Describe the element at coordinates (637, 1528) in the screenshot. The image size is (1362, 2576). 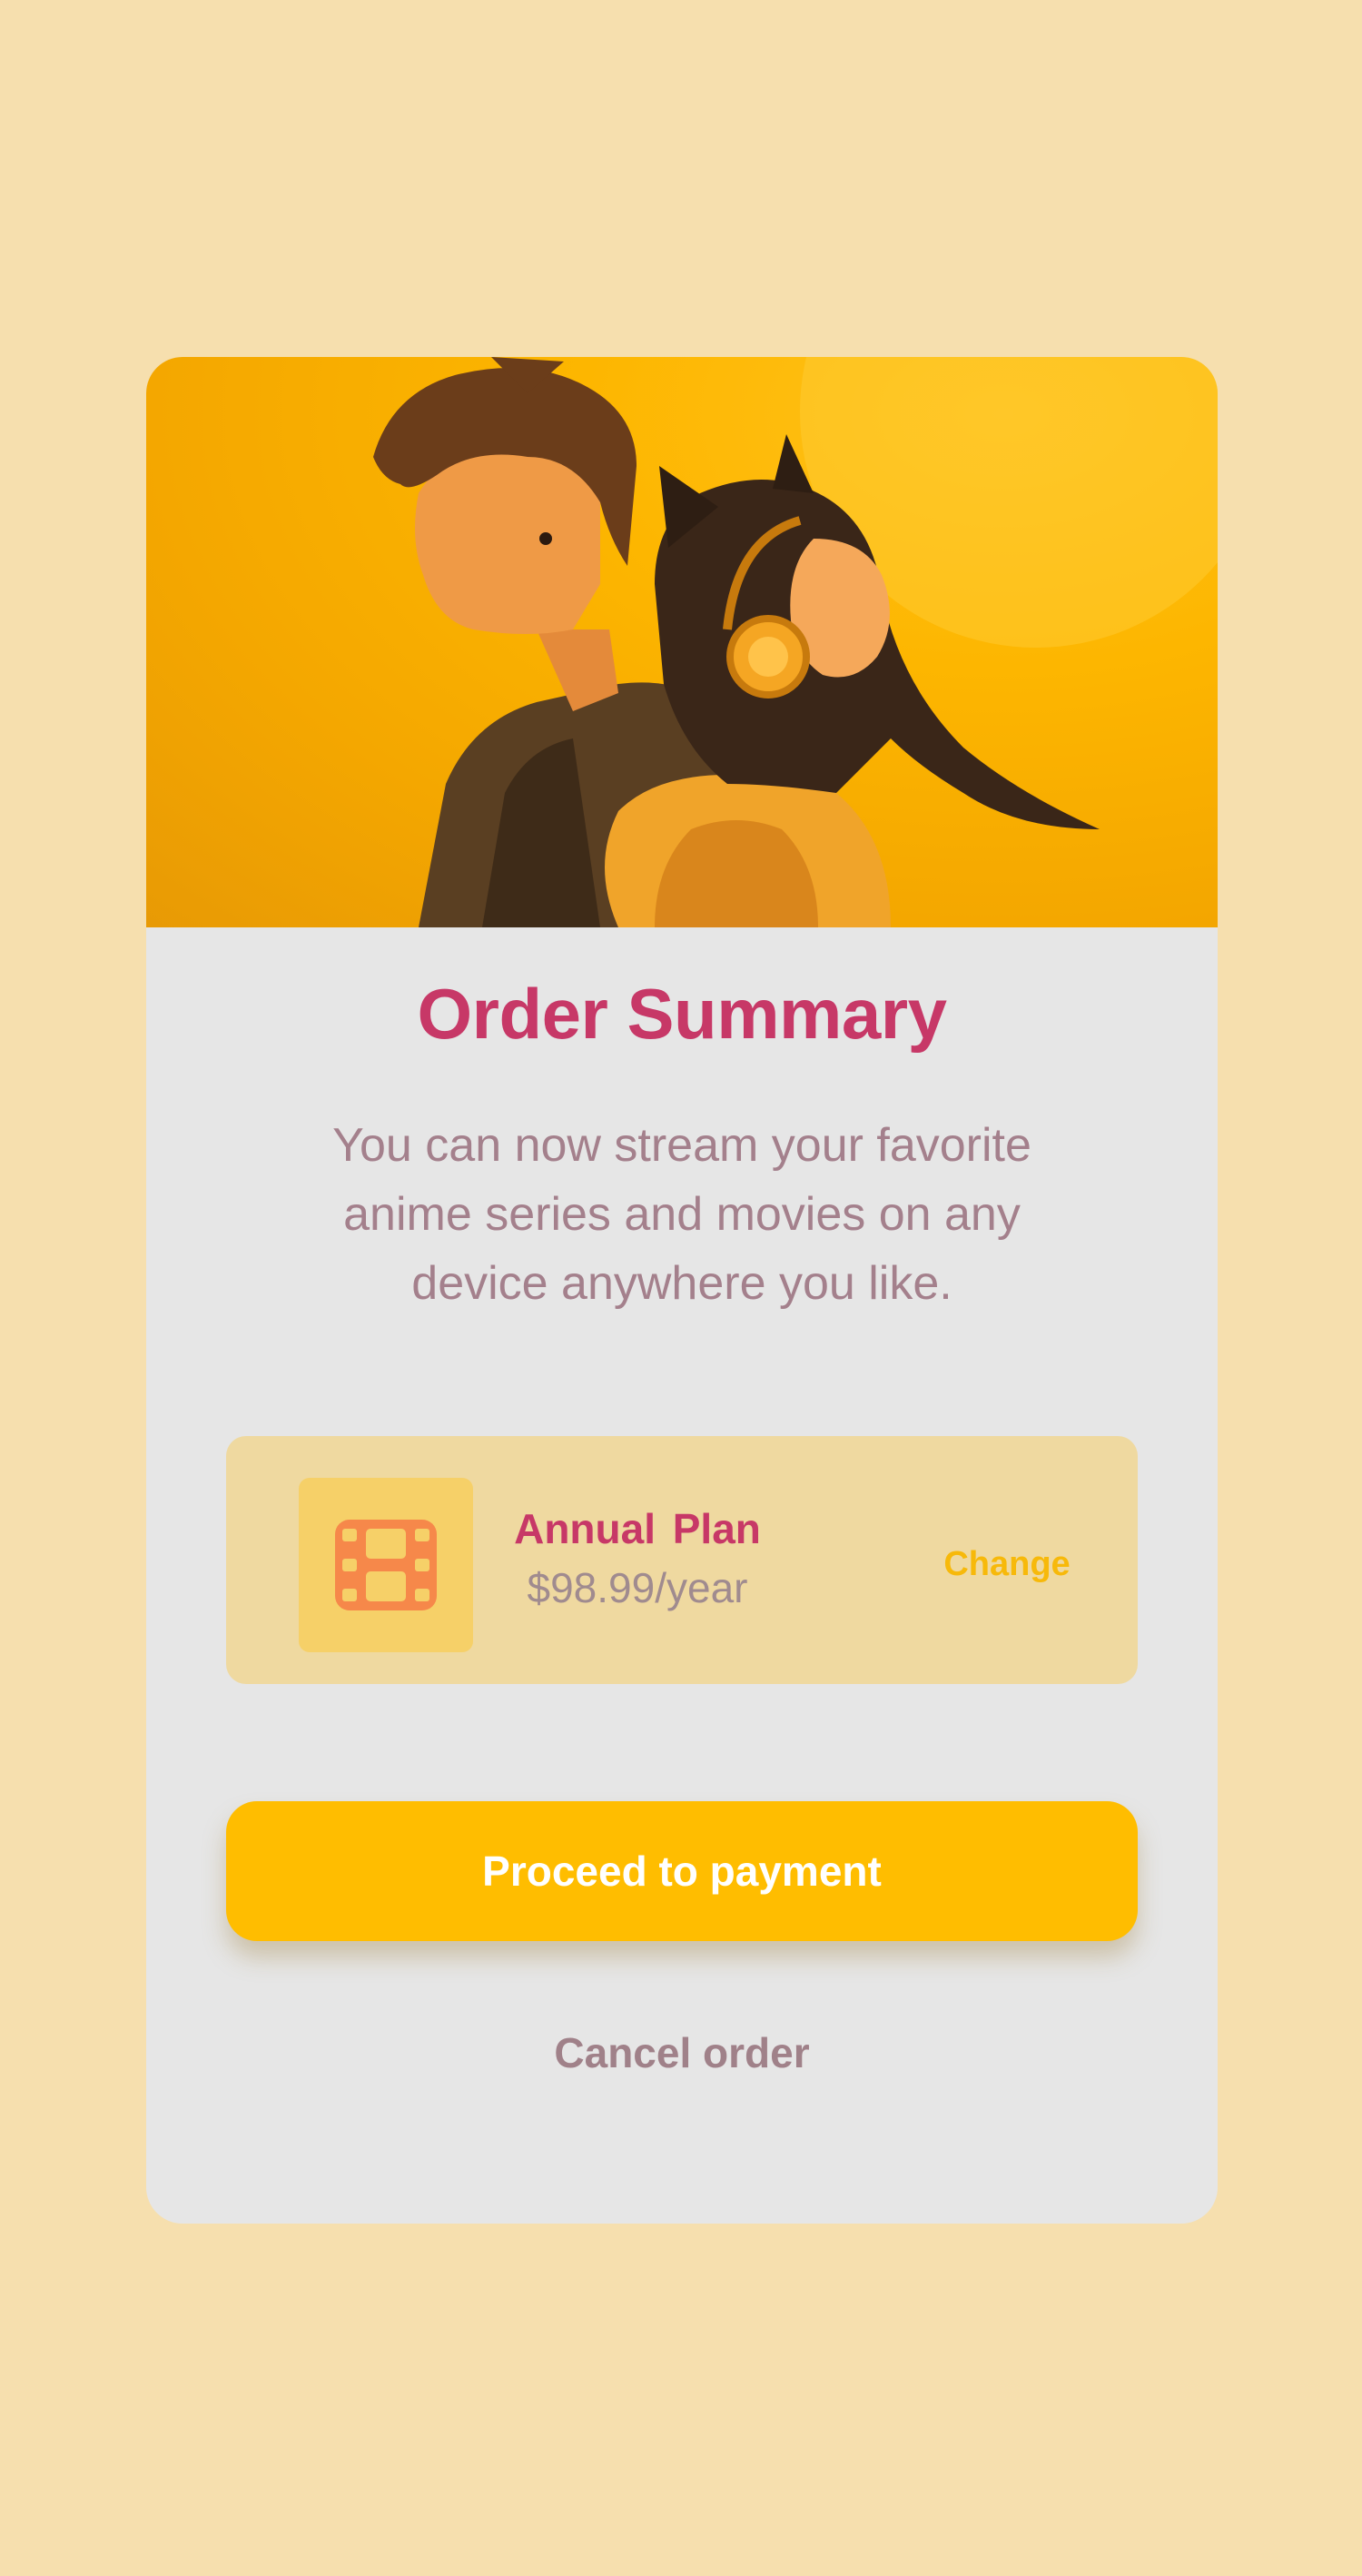
I see `plan-name: Annual Plan` at that location.